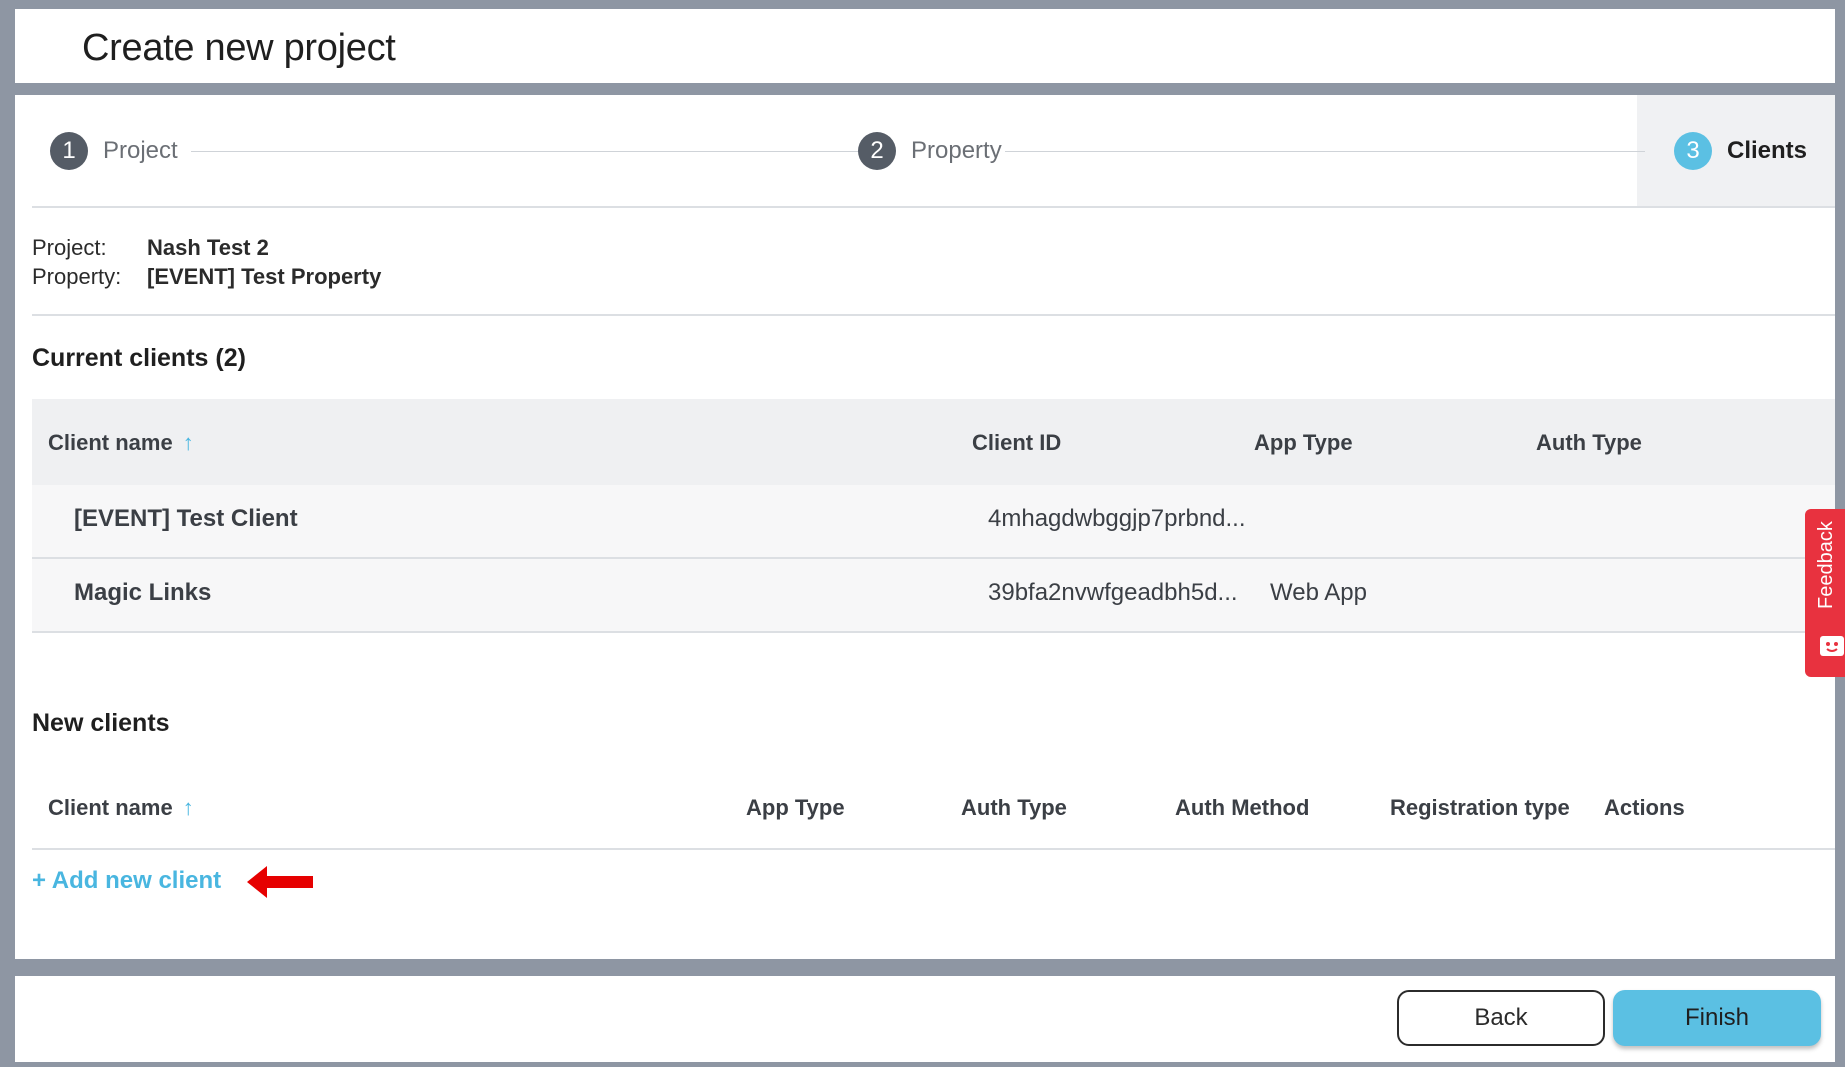  I want to click on step-clients: 3 Clients, so click(1740, 151).